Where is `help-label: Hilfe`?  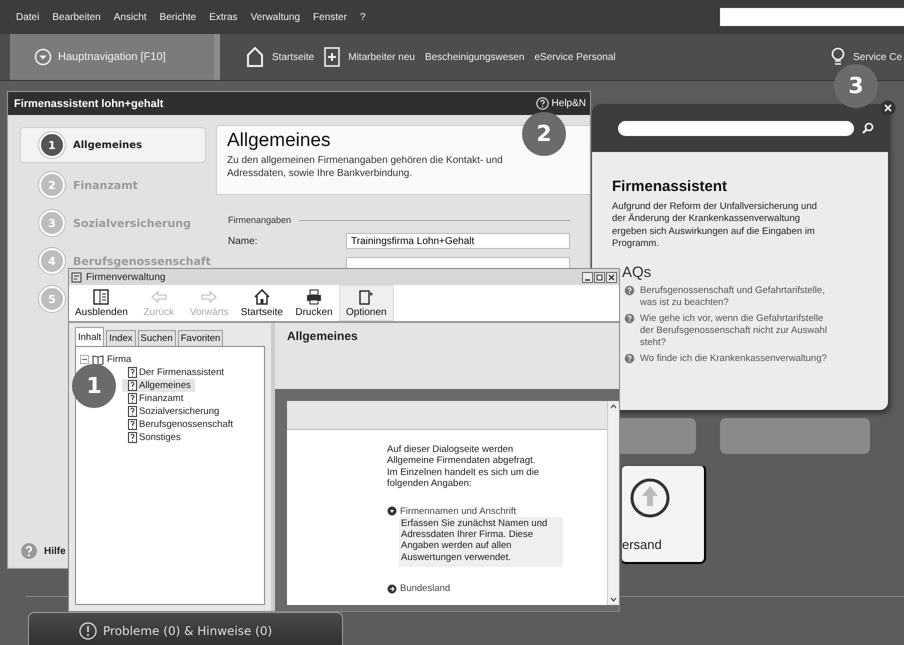 help-label: Hilfe is located at coordinates (55, 551).